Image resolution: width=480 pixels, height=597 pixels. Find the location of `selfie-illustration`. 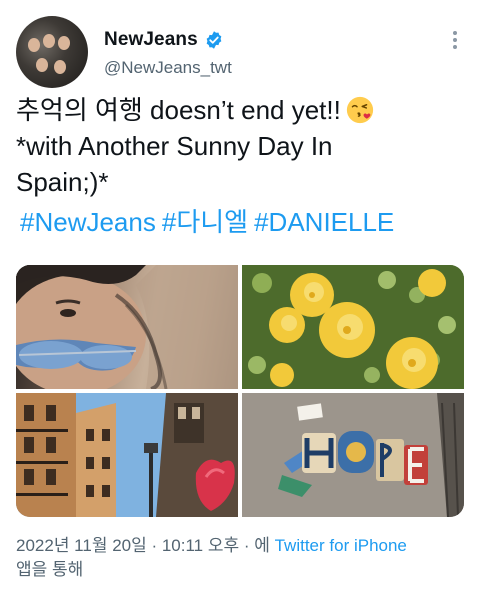

selfie-illustration is located at coordinates (127, 327).